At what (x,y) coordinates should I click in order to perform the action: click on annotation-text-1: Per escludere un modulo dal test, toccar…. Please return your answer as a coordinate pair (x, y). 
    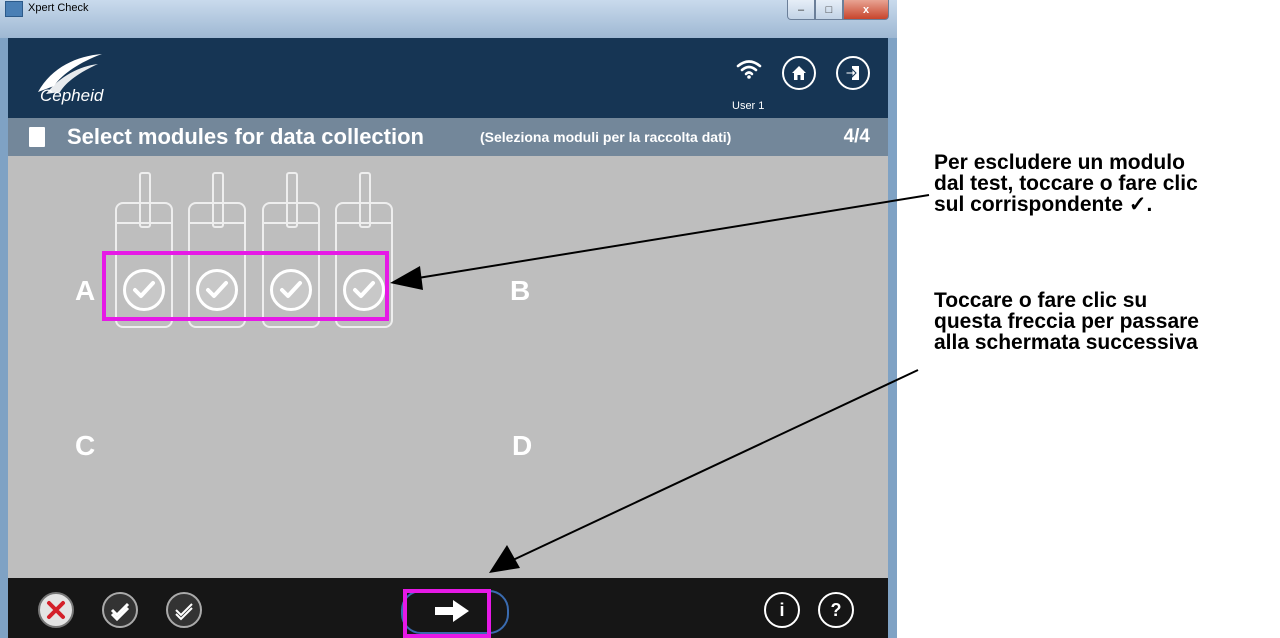
    Looking at the image, I should click on (1066, 183).